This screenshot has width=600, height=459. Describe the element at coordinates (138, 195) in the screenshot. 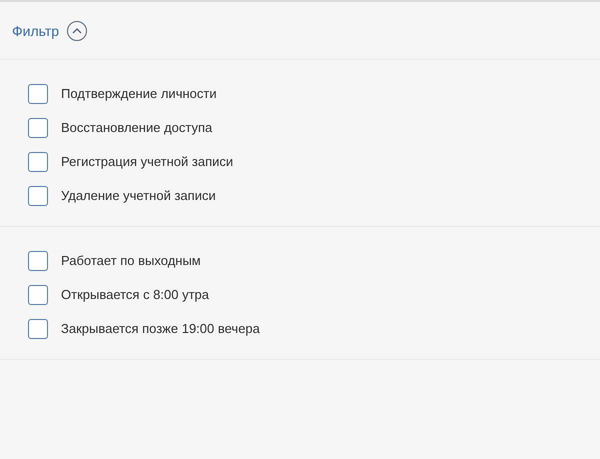

I see `checkbox-label: Удаление учетной записи` at that location.